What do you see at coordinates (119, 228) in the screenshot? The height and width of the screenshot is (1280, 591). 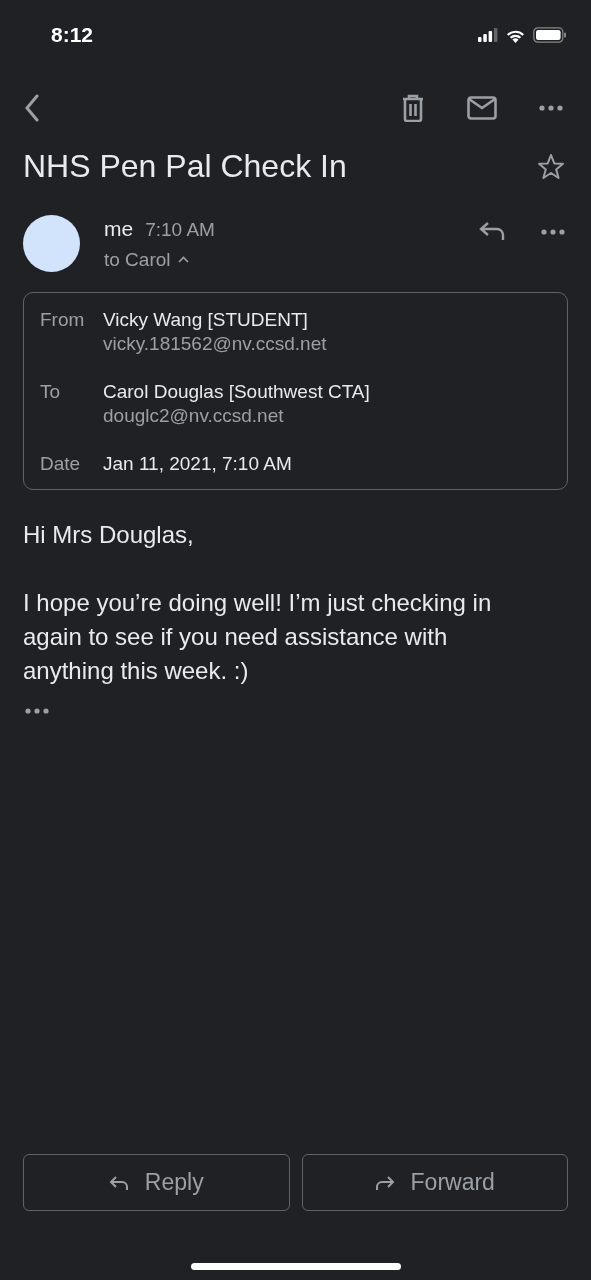 I see `sender-name: me` at bounding box center [119, 228].